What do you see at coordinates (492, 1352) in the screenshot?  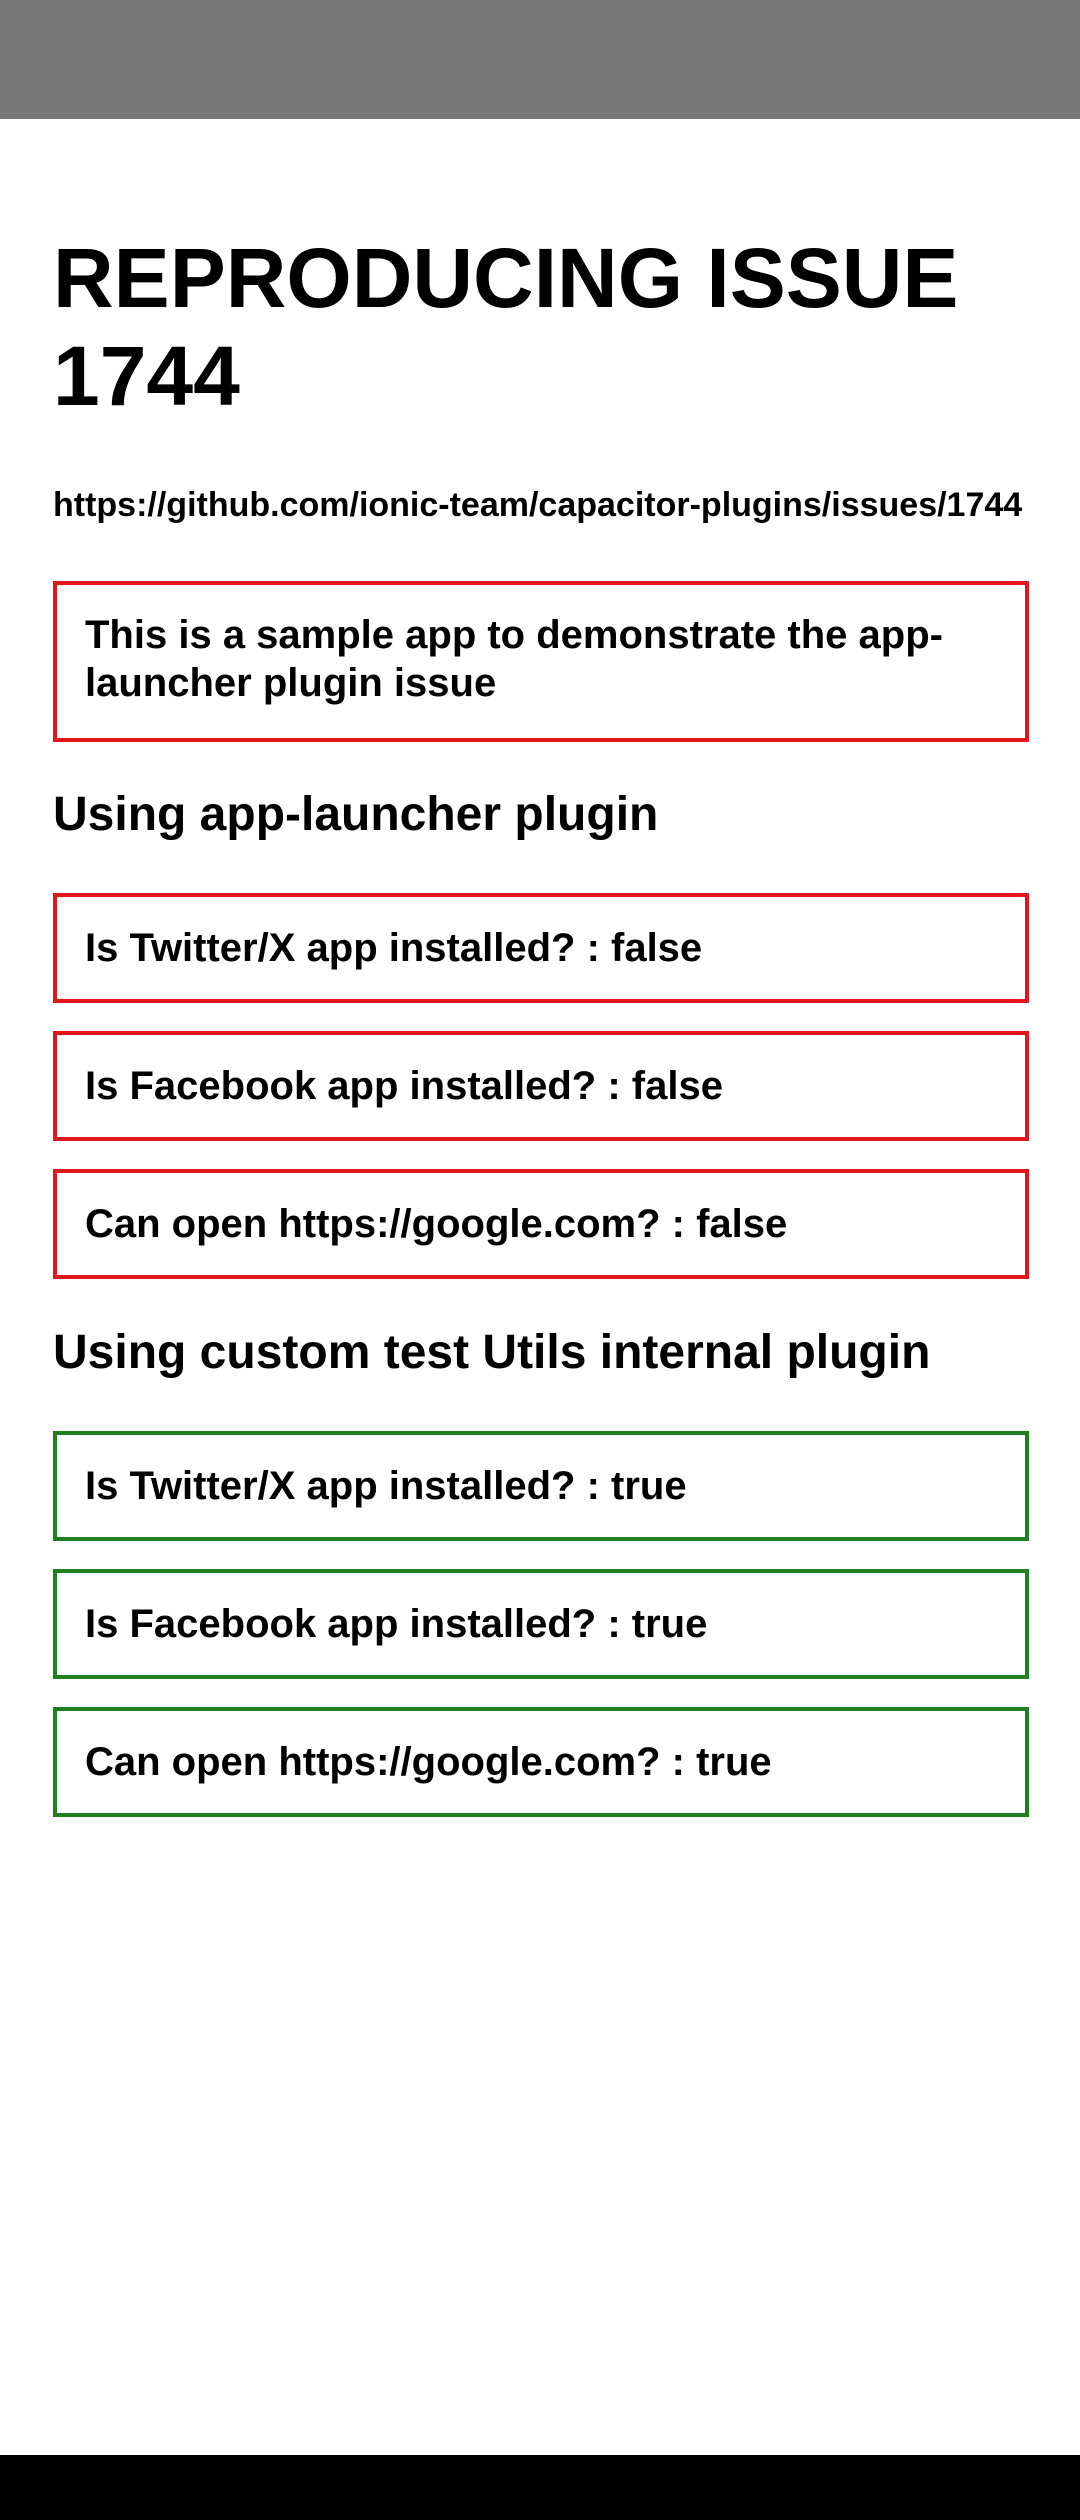 I see `utils-plugin-heading: Using custom test Utils internal plugin` at bounding box center [492, 1352].